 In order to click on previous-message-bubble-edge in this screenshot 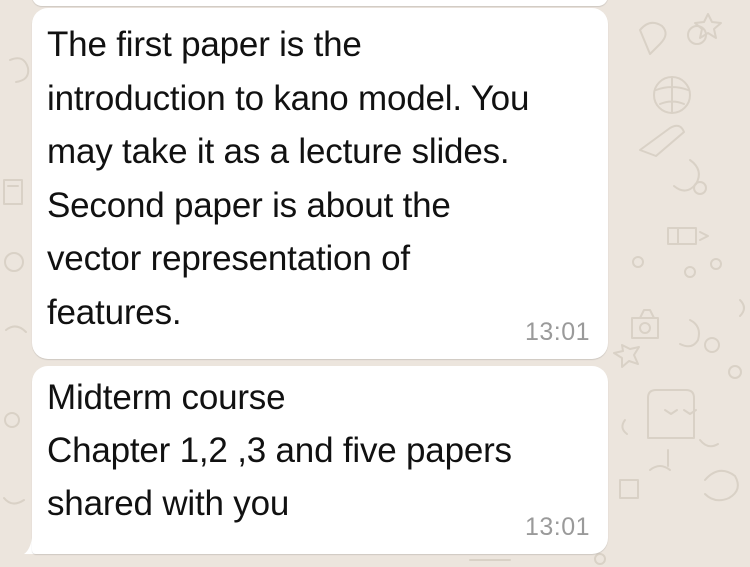, I will do `click(320, 3)`.